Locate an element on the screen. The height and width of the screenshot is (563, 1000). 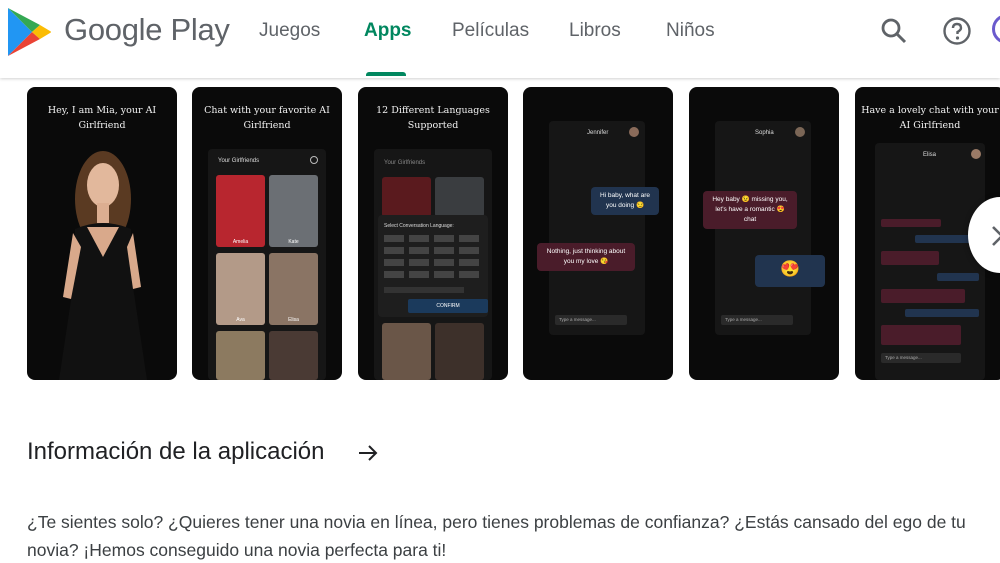
phone-frame: Your Girlfriends Amelia Kate Ava Elisa is located at coordinates (267, 264).